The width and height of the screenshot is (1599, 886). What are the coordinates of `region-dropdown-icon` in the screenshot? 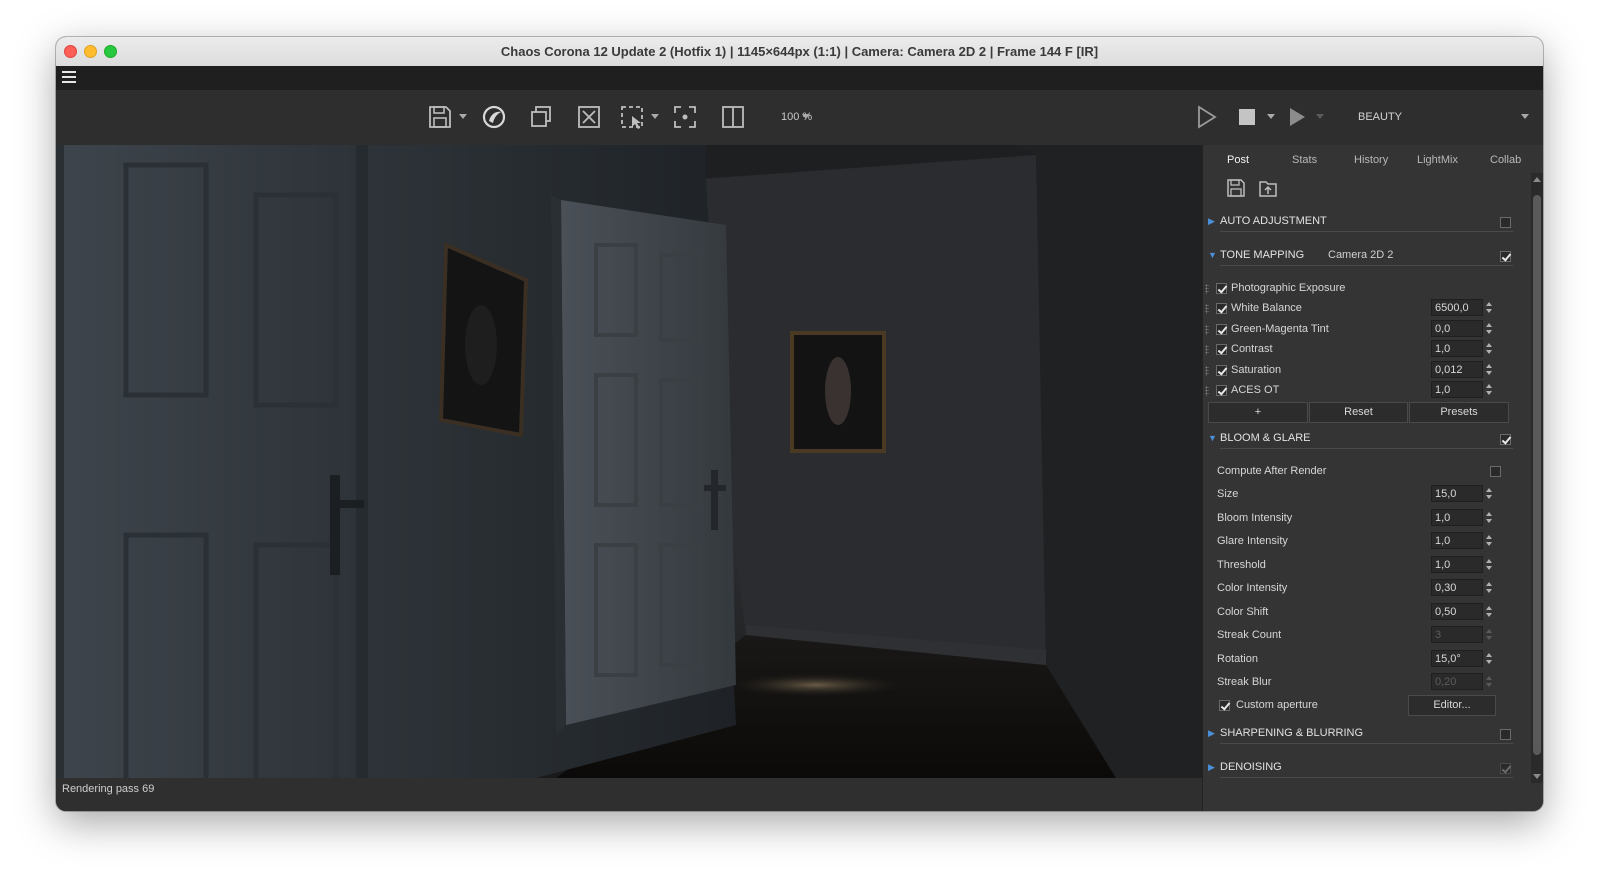 It's located at (655, 116).